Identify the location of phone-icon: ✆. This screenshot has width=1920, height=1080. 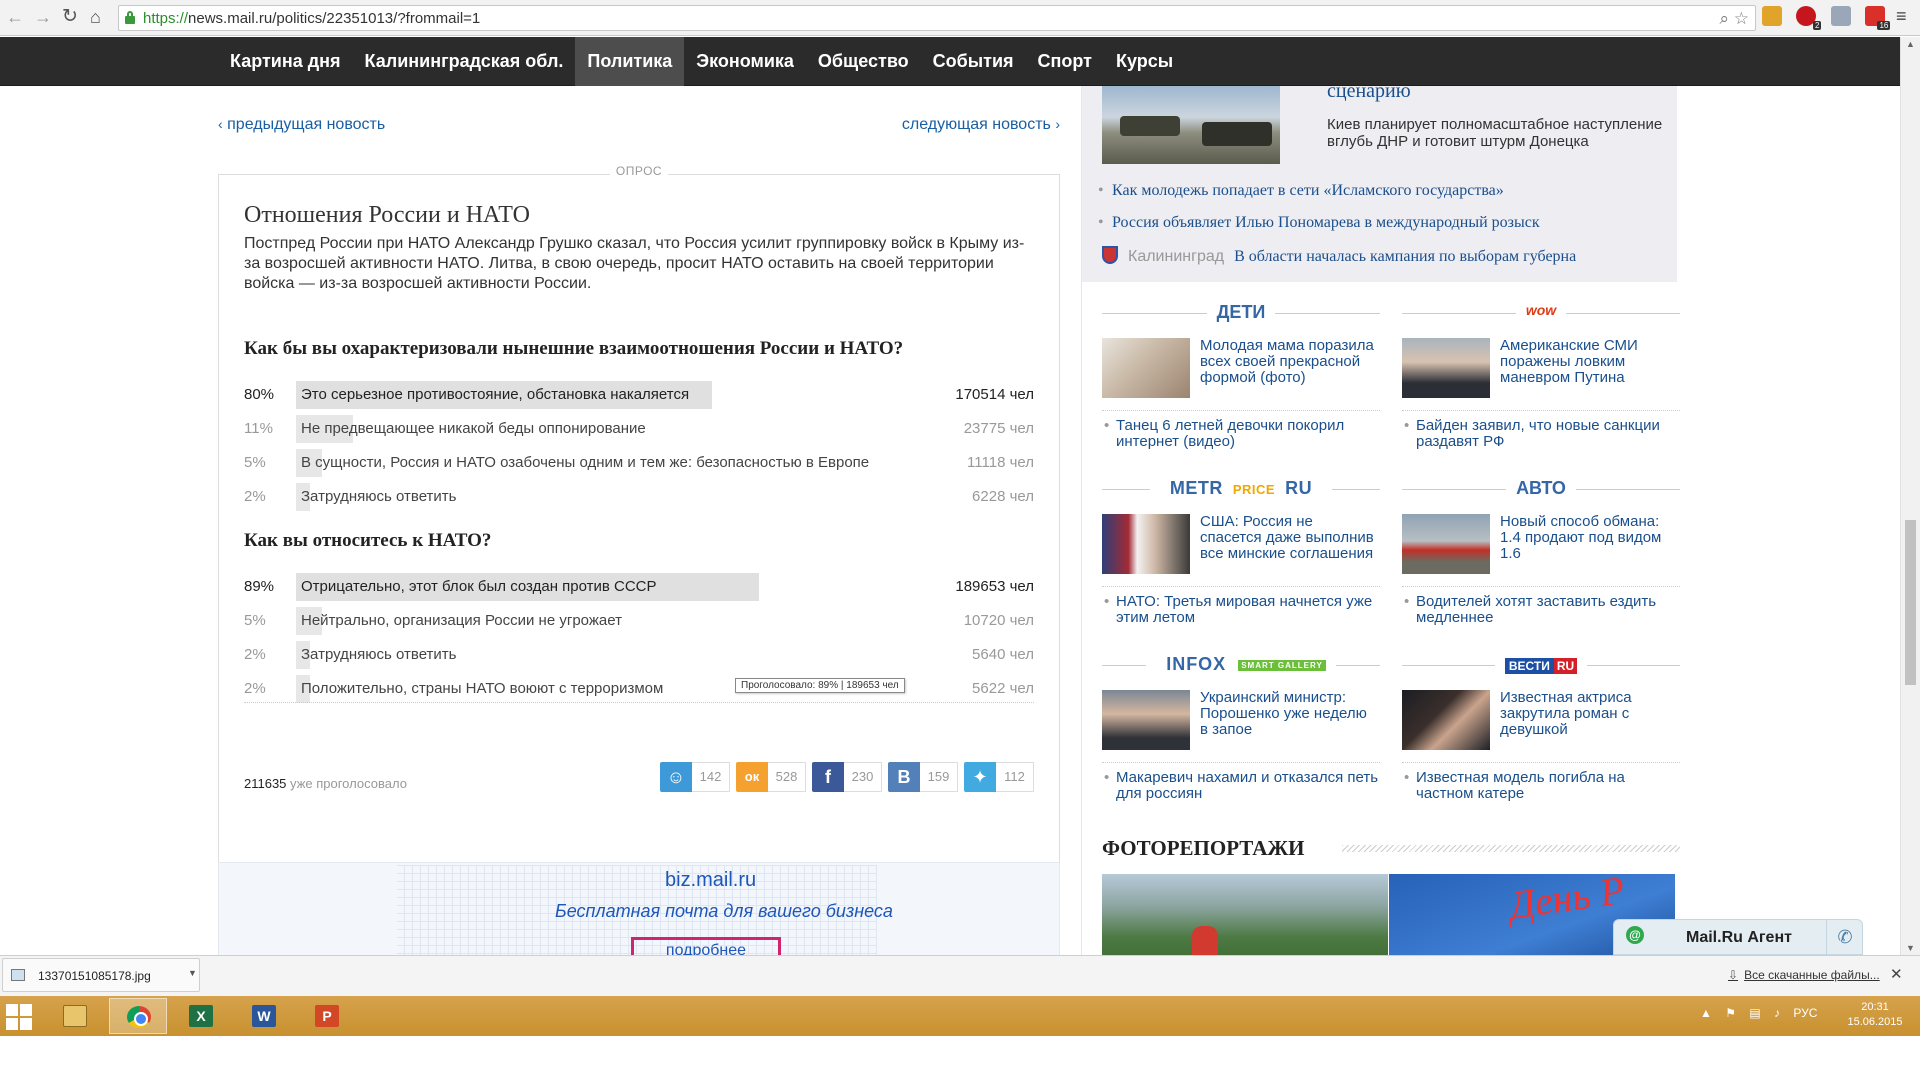
(1844, 937).